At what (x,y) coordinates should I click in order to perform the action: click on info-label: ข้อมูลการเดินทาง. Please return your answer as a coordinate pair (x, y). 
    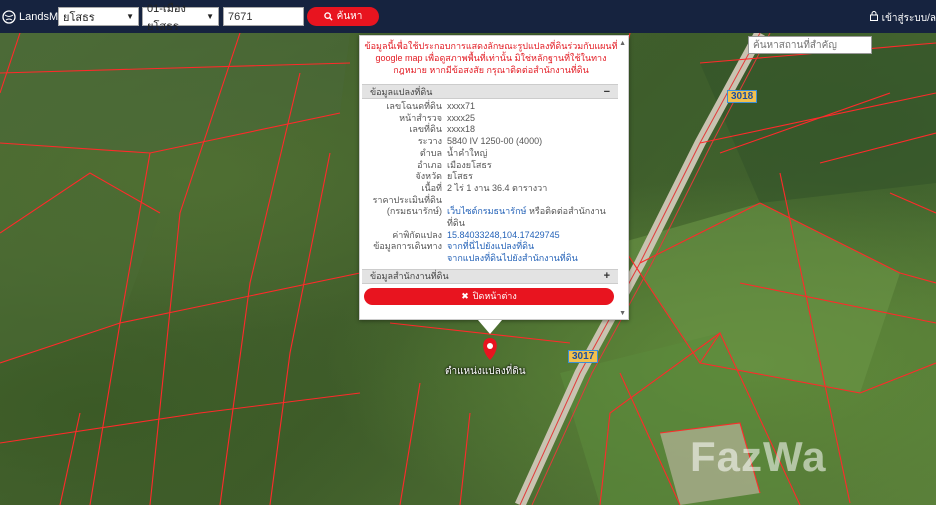
    Looking at the image, I should click on (407, 246).